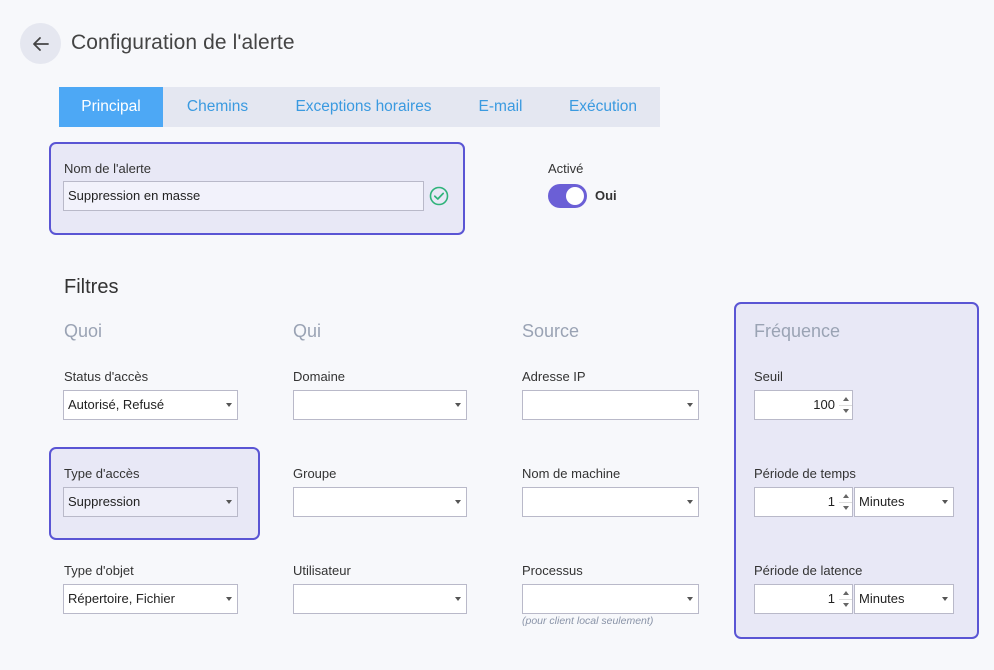  Describe the element at coordinates (768, 376) in the screenshot. I see `threshold-label: Seuil` at that location.